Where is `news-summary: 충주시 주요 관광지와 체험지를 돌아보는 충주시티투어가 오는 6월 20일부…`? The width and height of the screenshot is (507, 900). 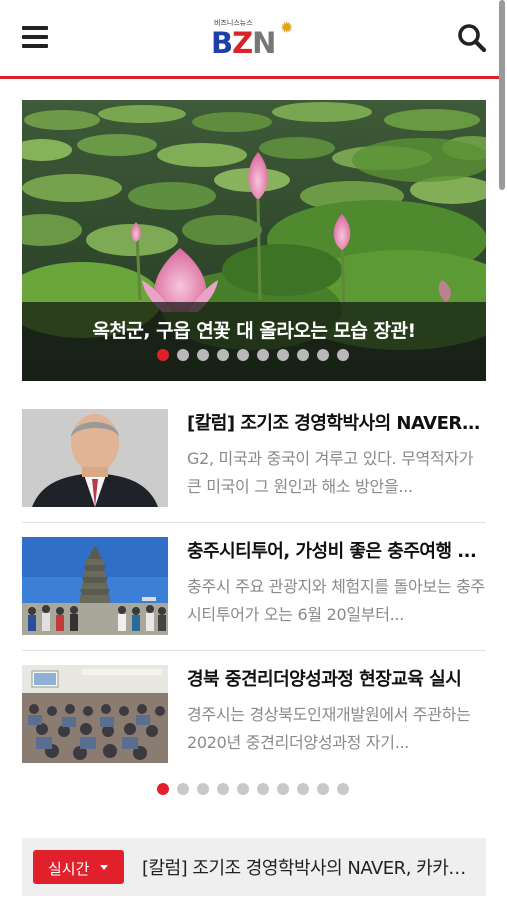
news-summary: 충주시 주요 관광지와 체험지를 돌아보는 충주시티투어가 오는 6월 20일부… is located at coordinates (336, 600).